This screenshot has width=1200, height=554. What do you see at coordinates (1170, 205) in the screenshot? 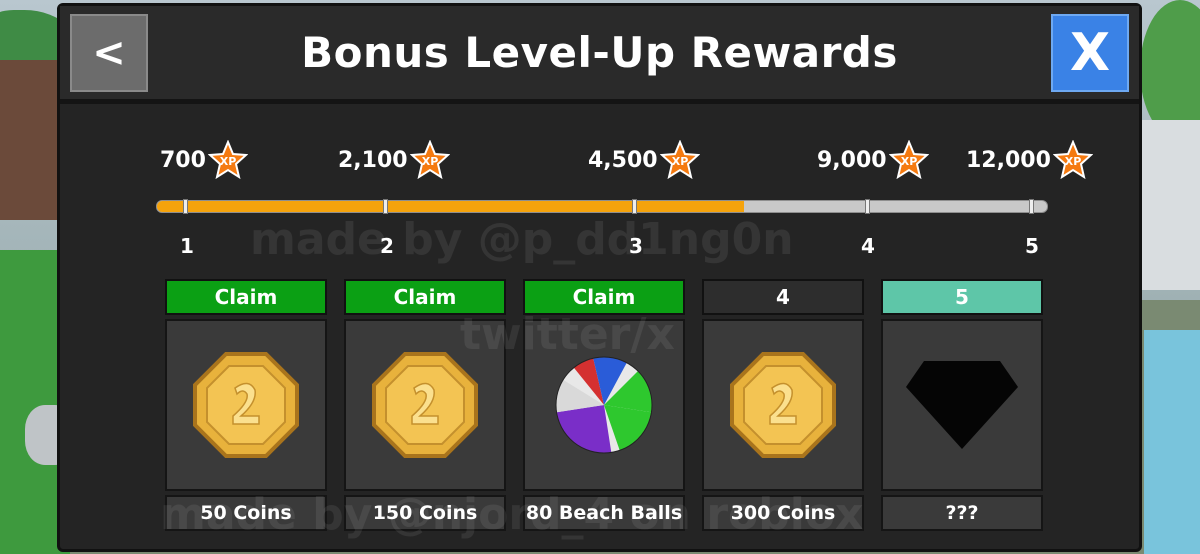
I see `background-building` at bounding box center [1170, 205].